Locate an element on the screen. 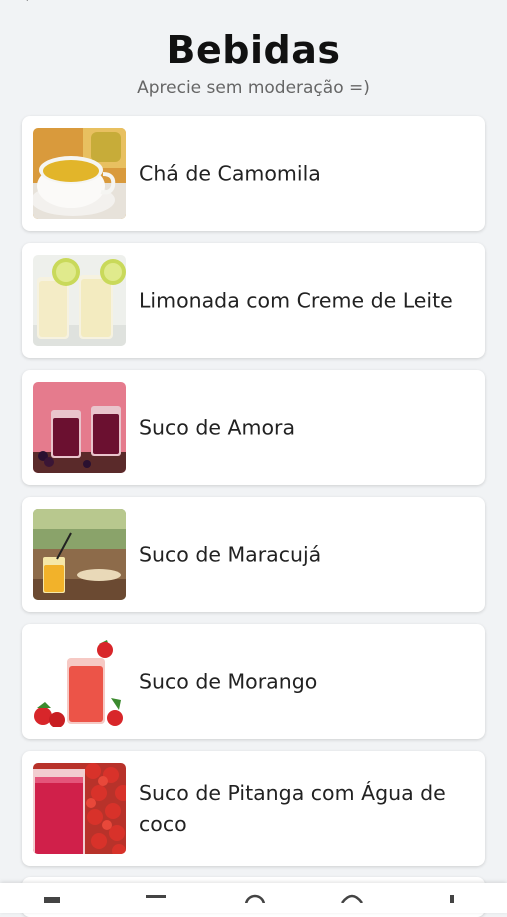  page-title: Bebidas is located at coordinates (253, 50).